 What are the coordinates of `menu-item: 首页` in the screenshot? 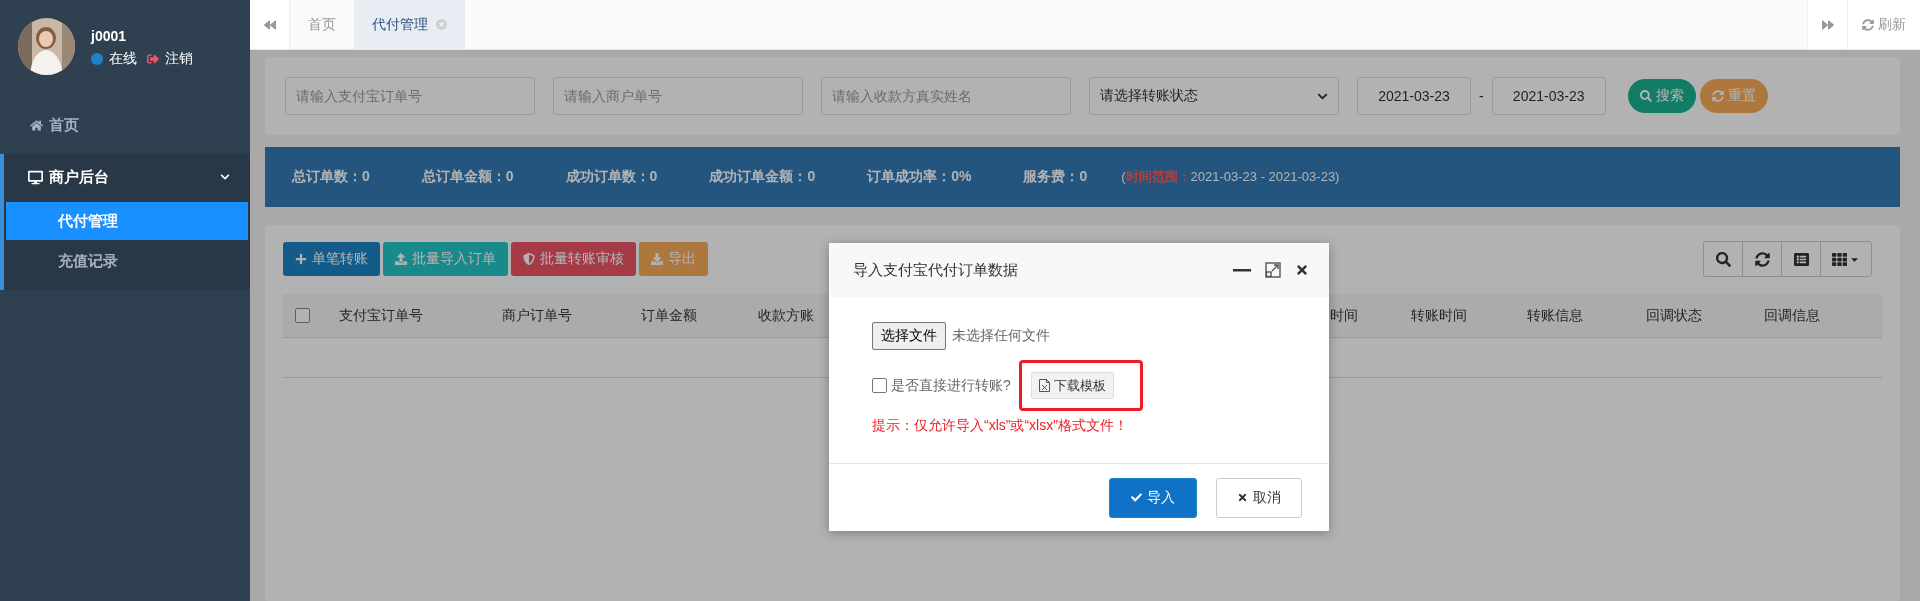 It's located at (125, 125).